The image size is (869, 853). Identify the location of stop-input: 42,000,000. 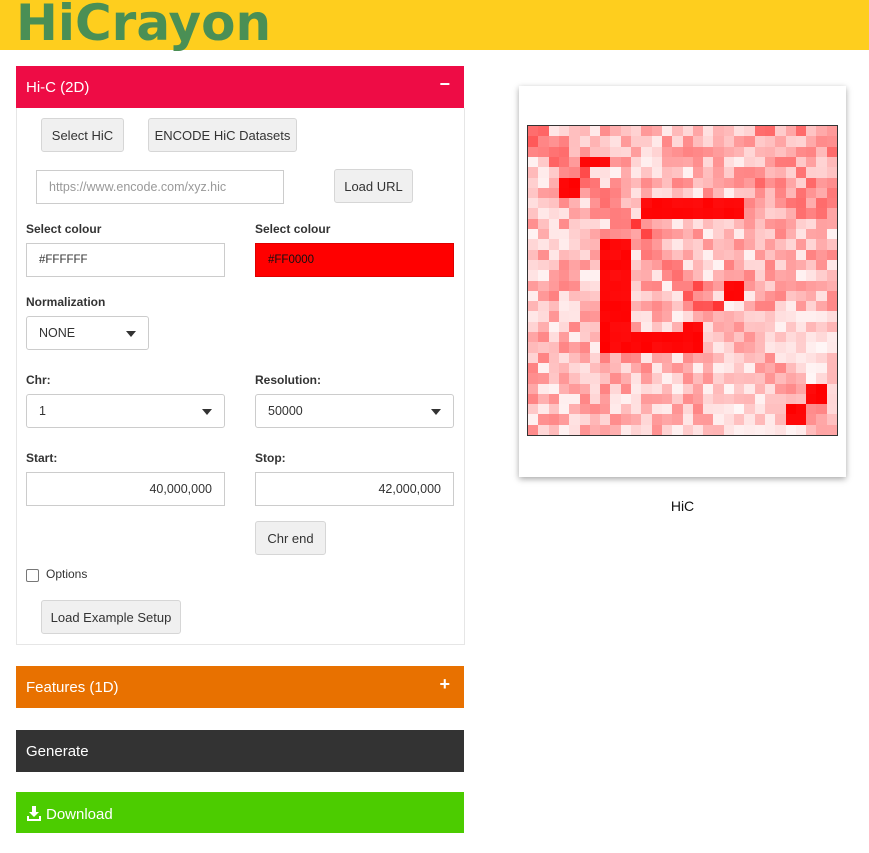
(354, 489).